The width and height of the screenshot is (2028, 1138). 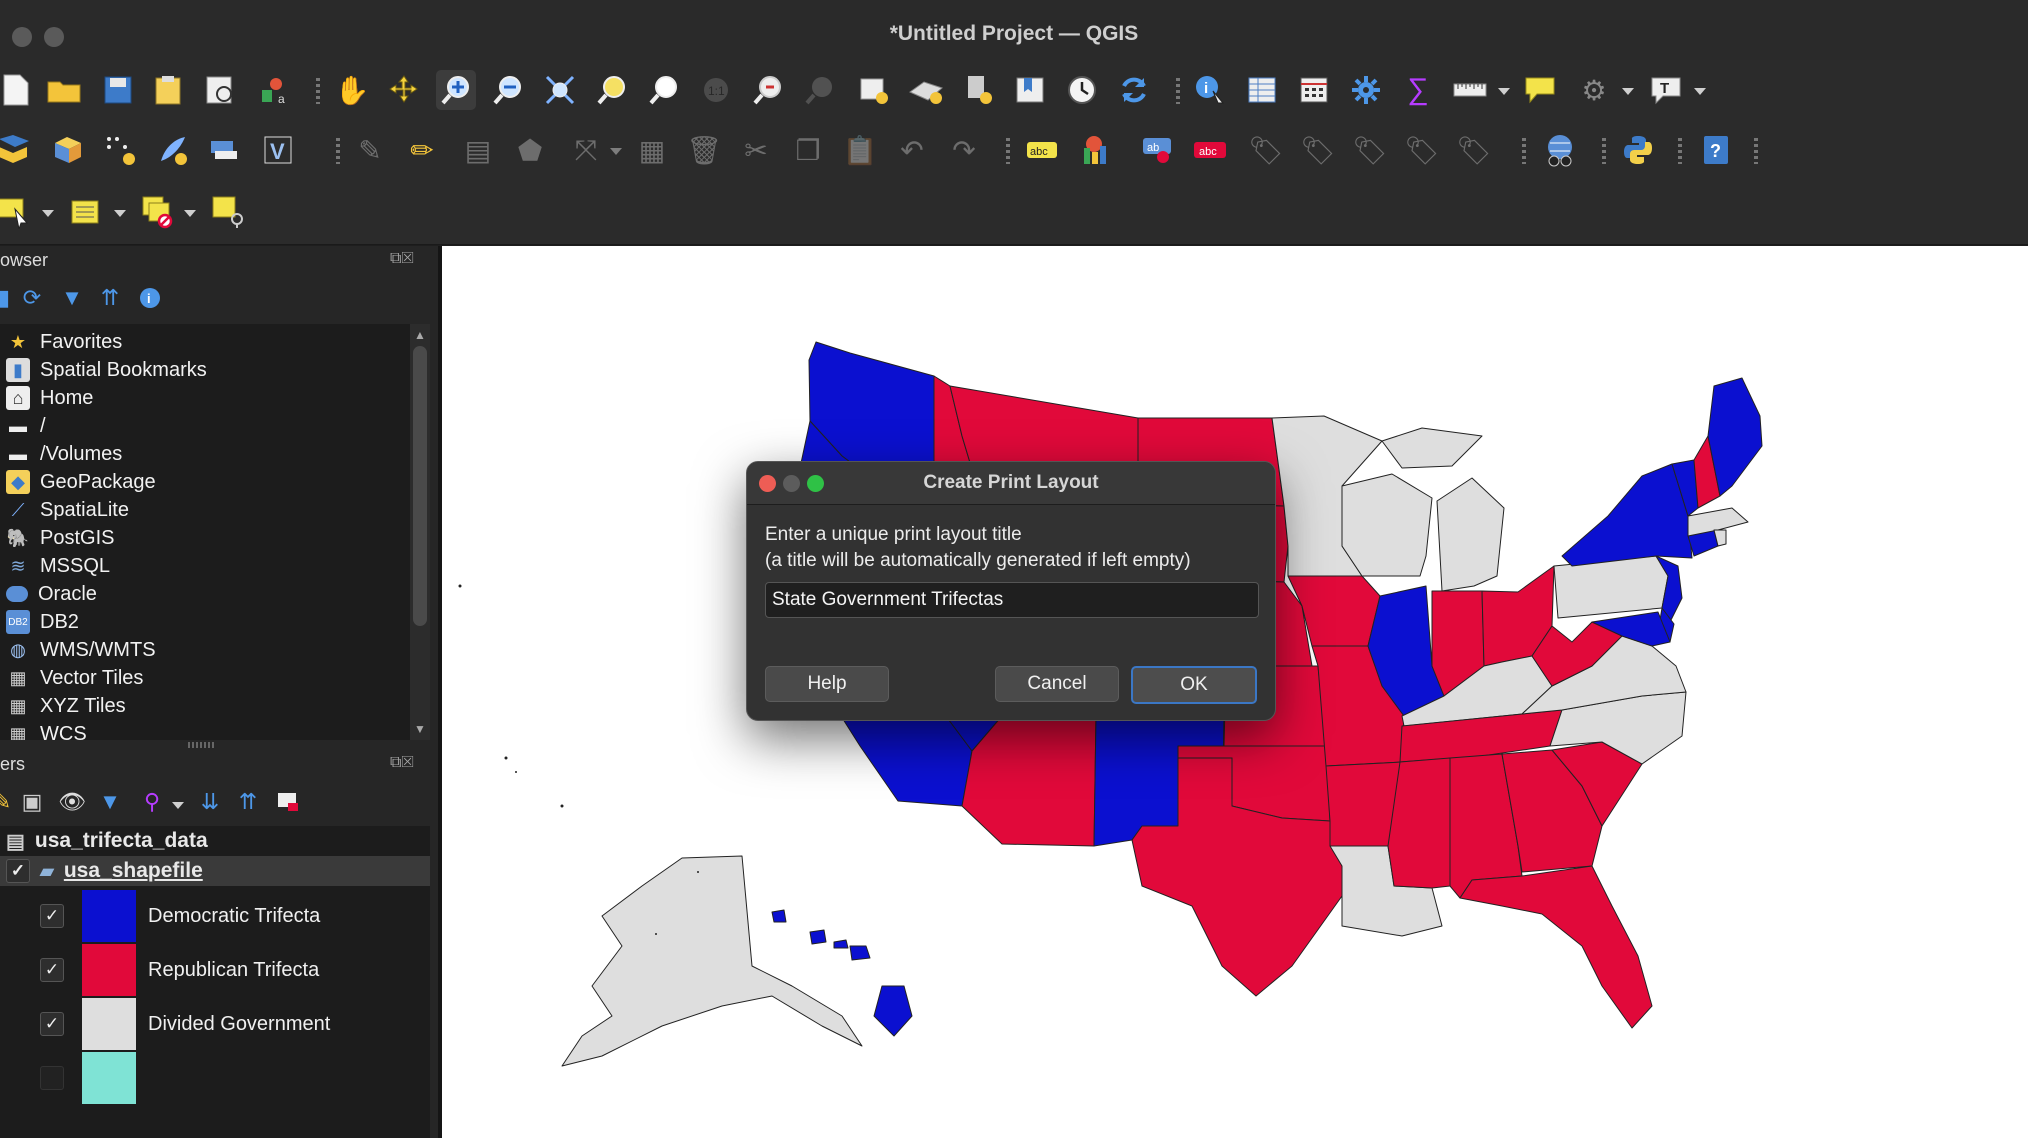 What do you see at coordinates (64, 90) in the screenshot?
I see `open-project-icon` at bounding box center [64, 90].